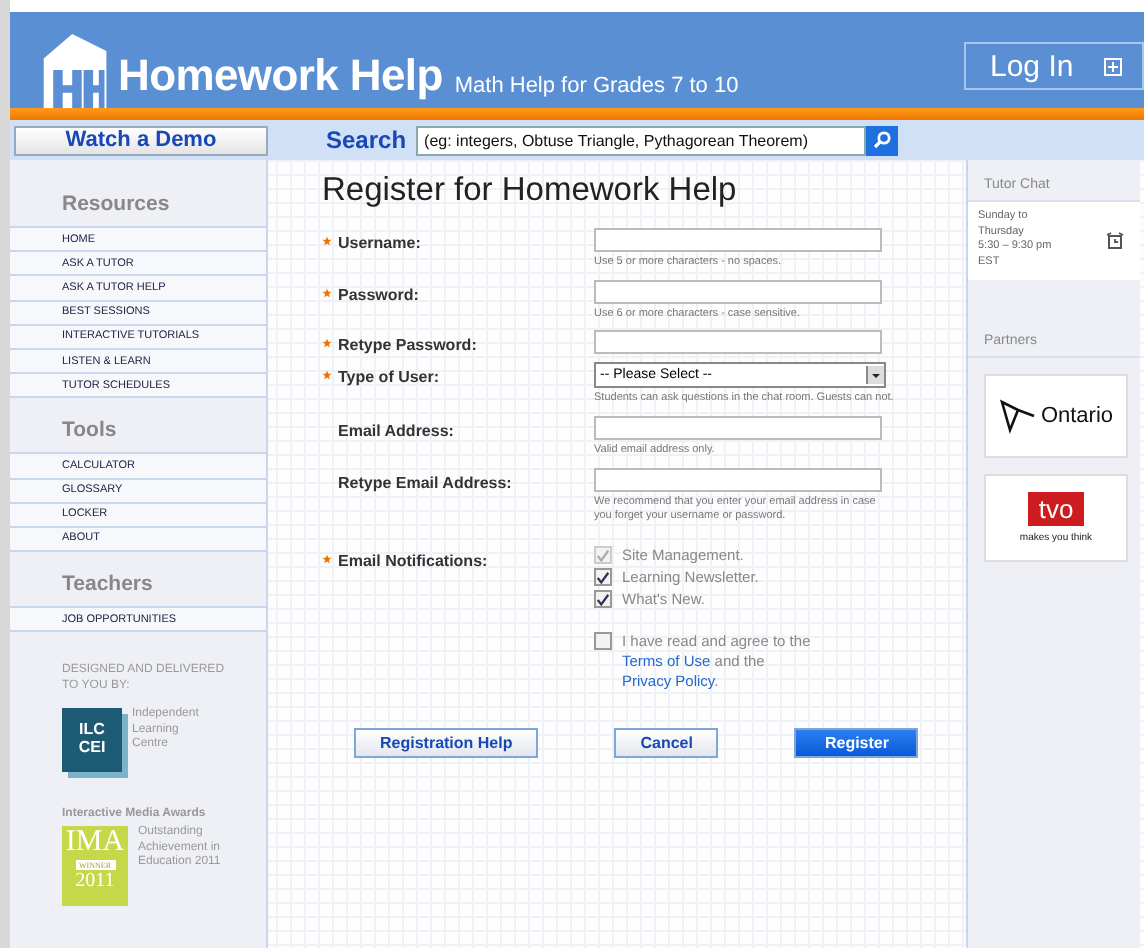 The width and height of the screenshot is (1144, 948). I want to click on alarm-clock-icon, so click(1115, 240).